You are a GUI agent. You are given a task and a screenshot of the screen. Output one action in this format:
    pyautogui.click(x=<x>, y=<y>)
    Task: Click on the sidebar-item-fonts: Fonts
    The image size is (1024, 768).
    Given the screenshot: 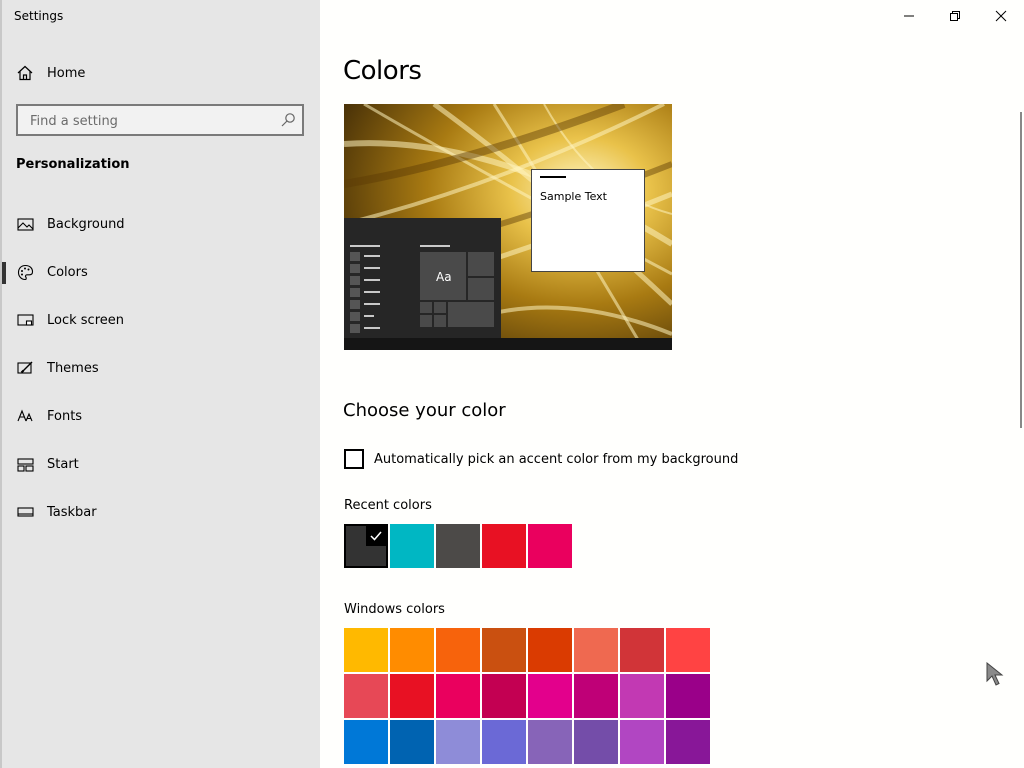 What is the action you would take?
    pyautogui.click(x=160, y=416)
    